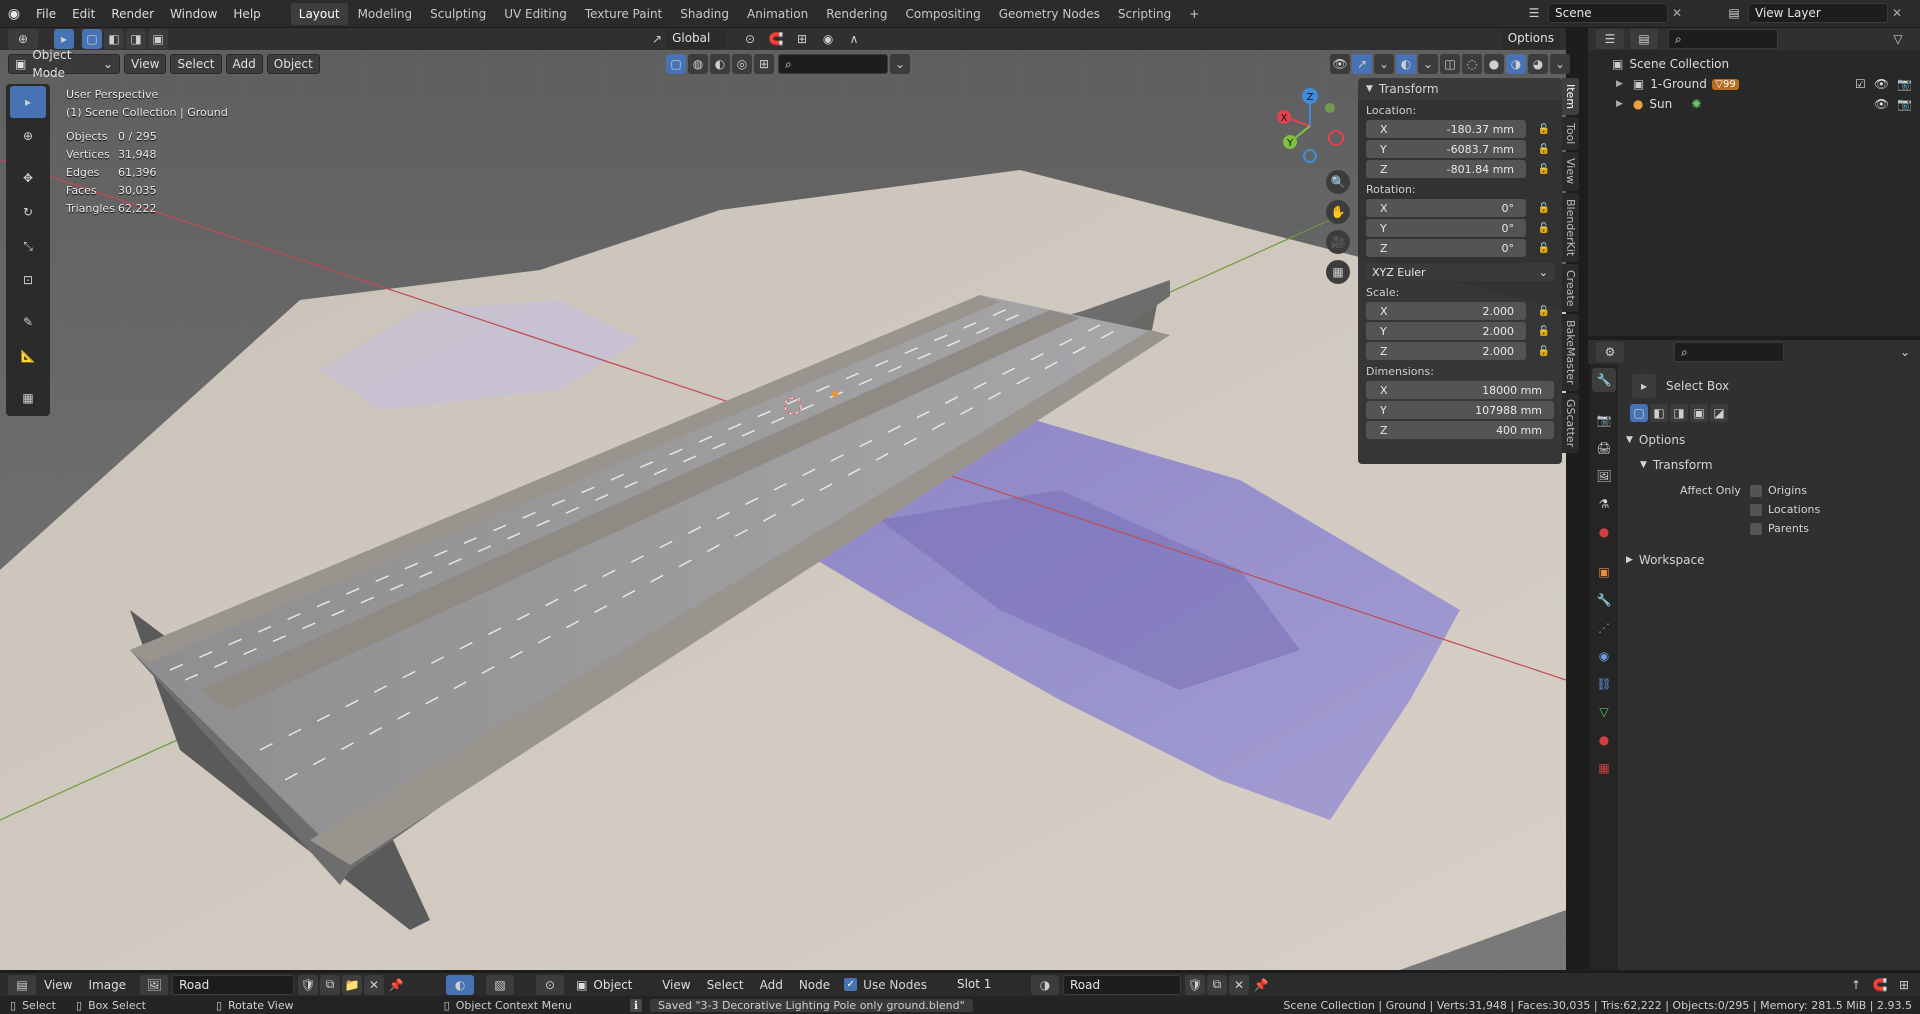  What do you see at coordinates (1734, 13) in the screenshot?
I see `view-layer-icon: ▤` at bounding box center [1734, 13].